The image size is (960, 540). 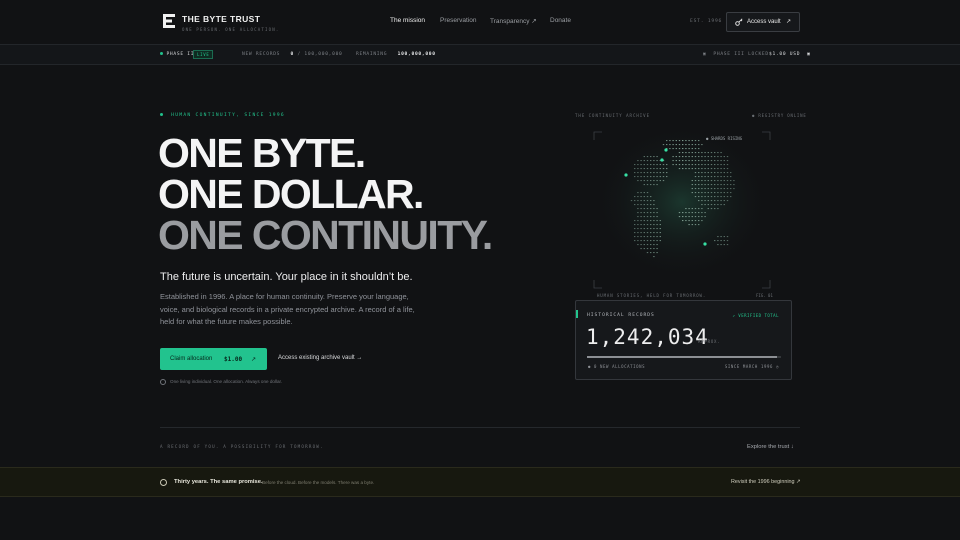 What do you see at coordinates (763, 22) in the screenshot?
I see `access-vault-button: Access vault ↗` at bounding box center [763, 22].